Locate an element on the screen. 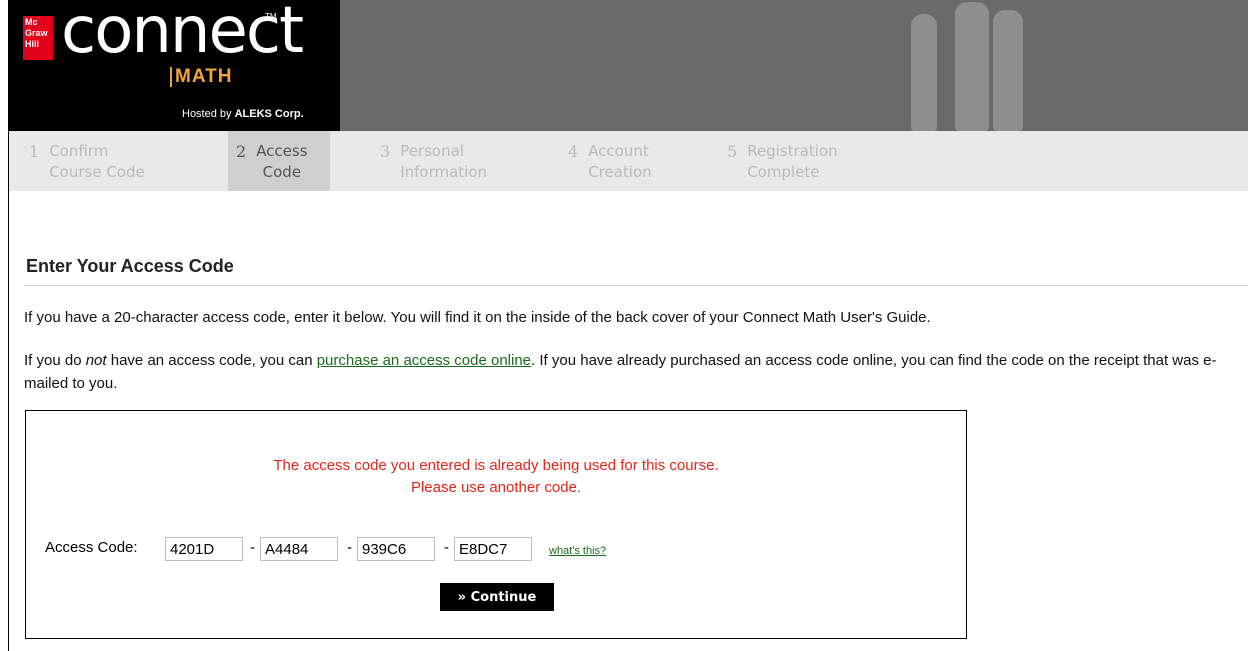 The width and height of the screenshot is (1248, 651). trademark-mark: TM is located at coordinates (271, 16).